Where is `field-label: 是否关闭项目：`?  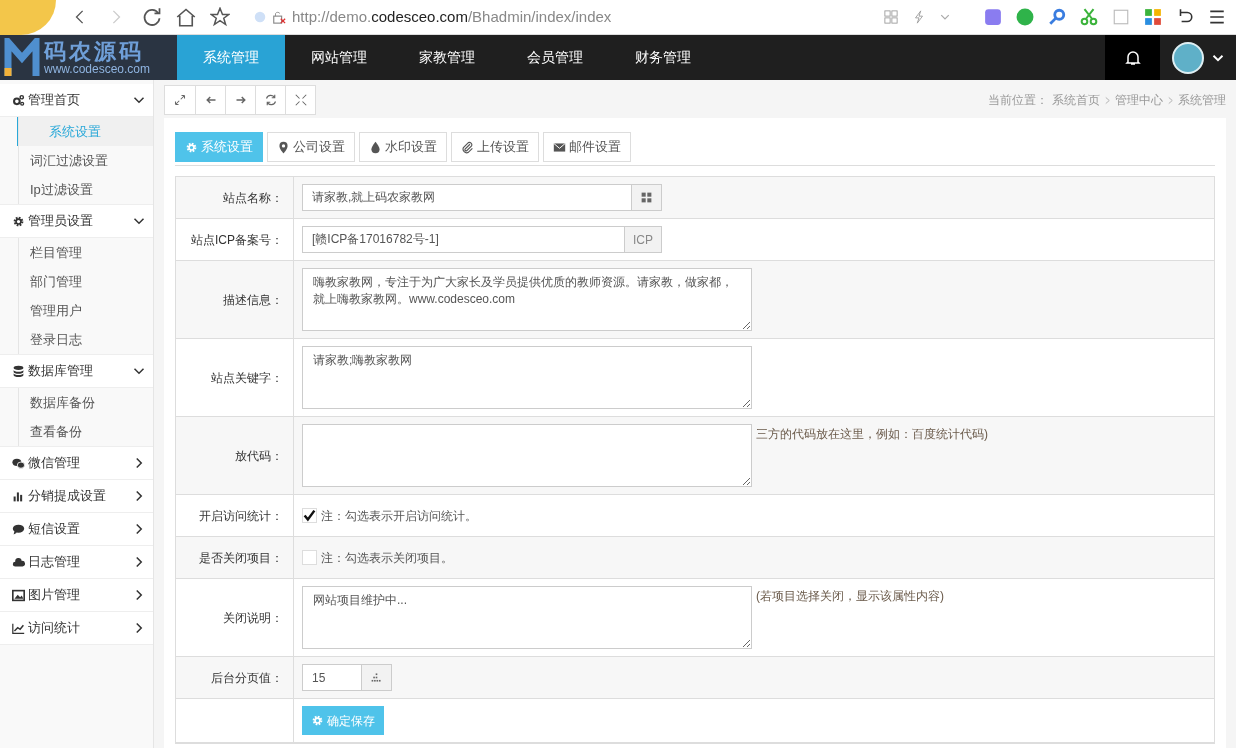
field-label: 是否关闭项目： is located at coordinates (241, 558).